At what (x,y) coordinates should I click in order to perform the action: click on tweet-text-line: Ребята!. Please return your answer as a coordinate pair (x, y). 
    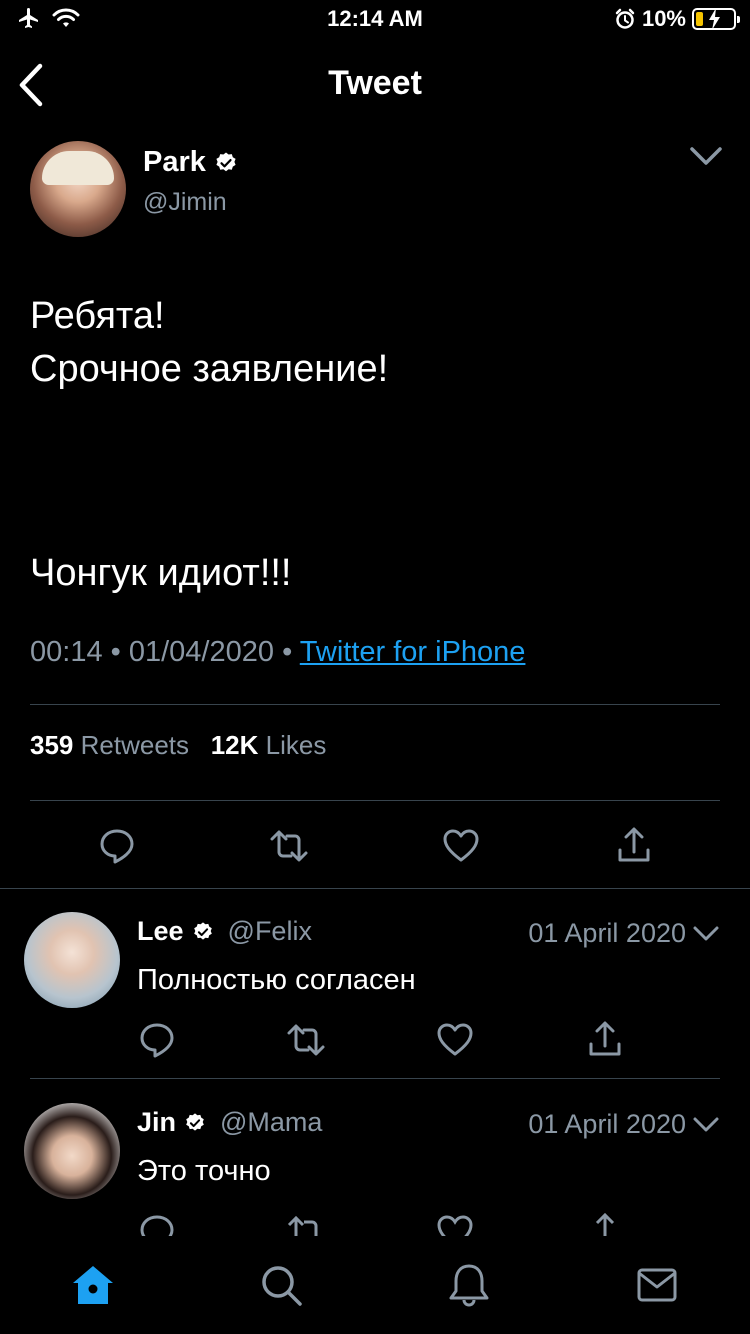
    Looking at the image, I should click on (97, 316).